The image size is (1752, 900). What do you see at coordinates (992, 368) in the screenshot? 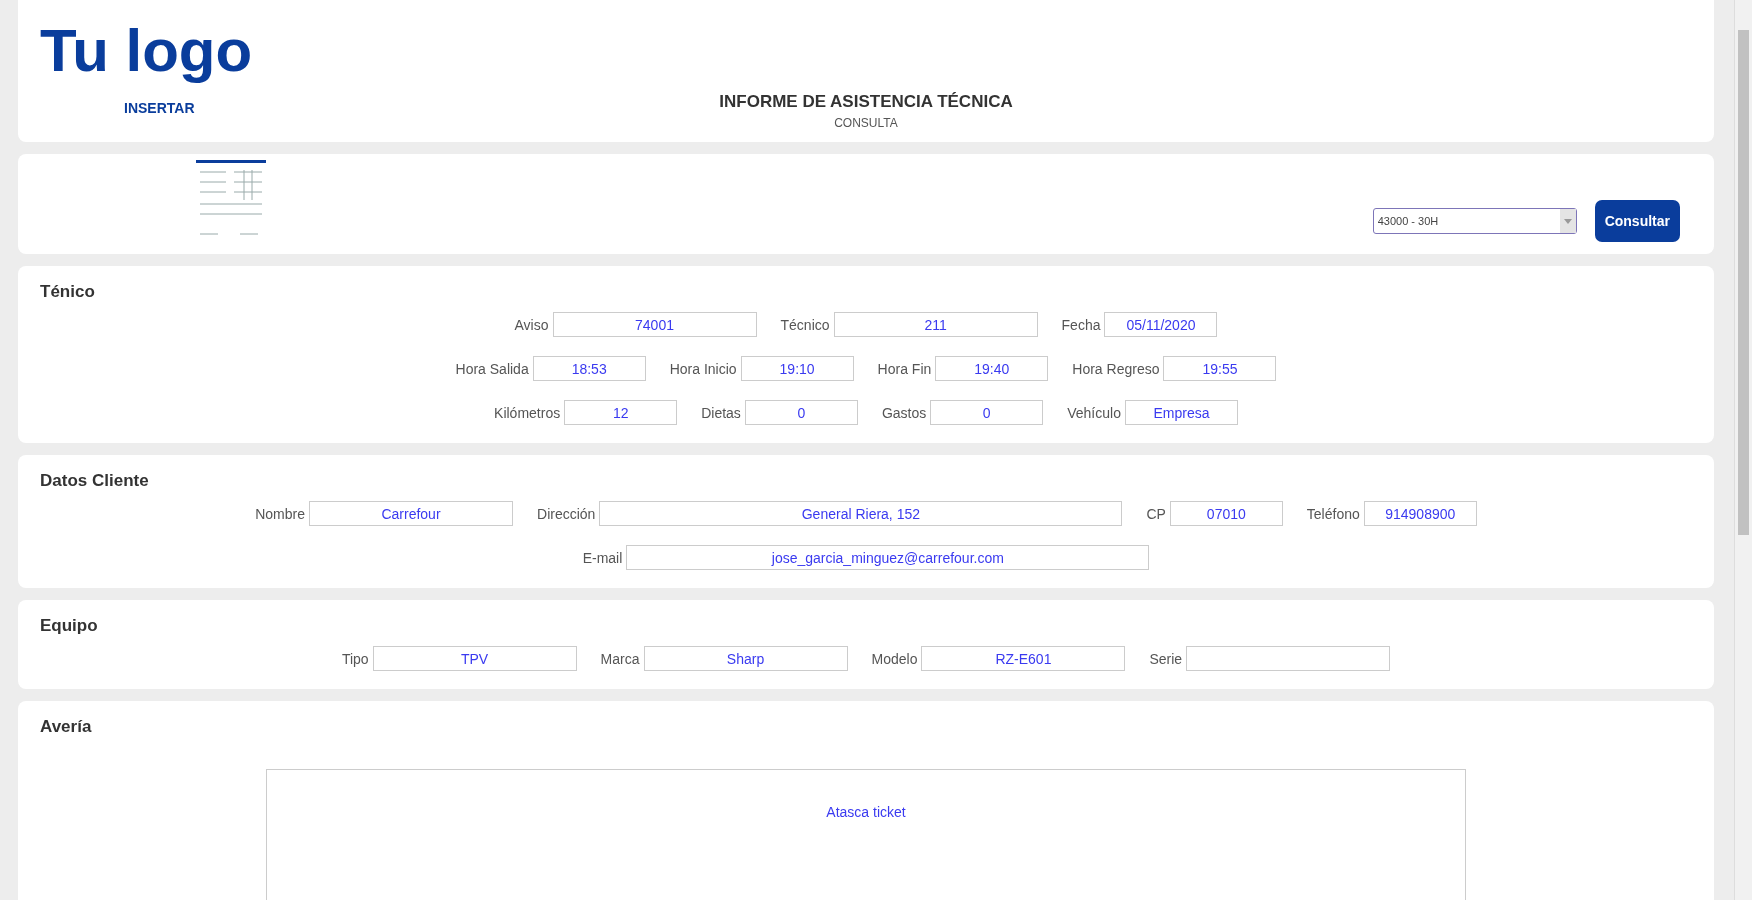
I see `input-field: 19:40` at bounding box center [992, 368].